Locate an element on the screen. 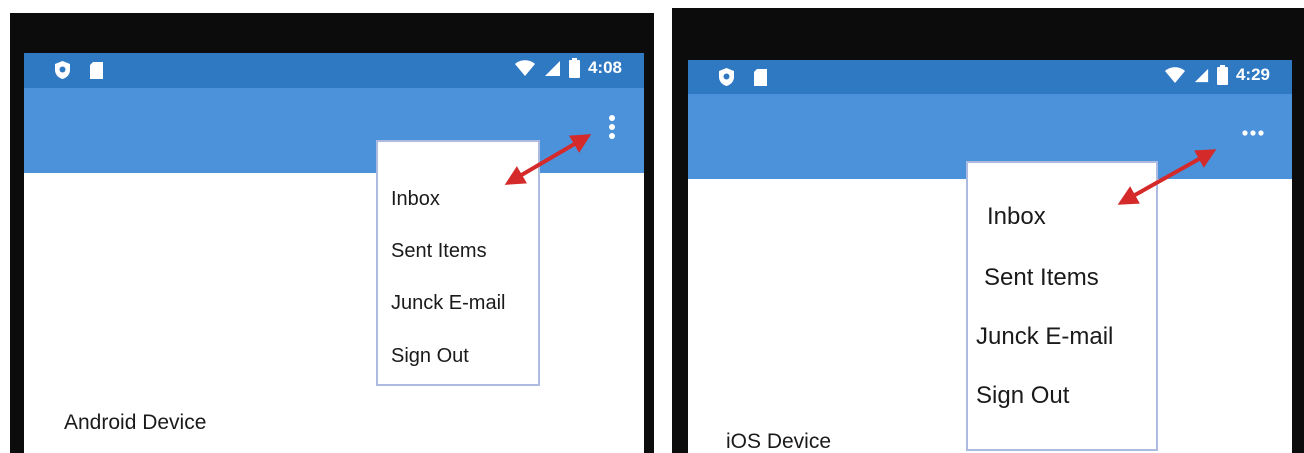 The height and width of the screenshot is (453, 1304). ios-status-right: 4:29 is located at coordinates (1217, 75).